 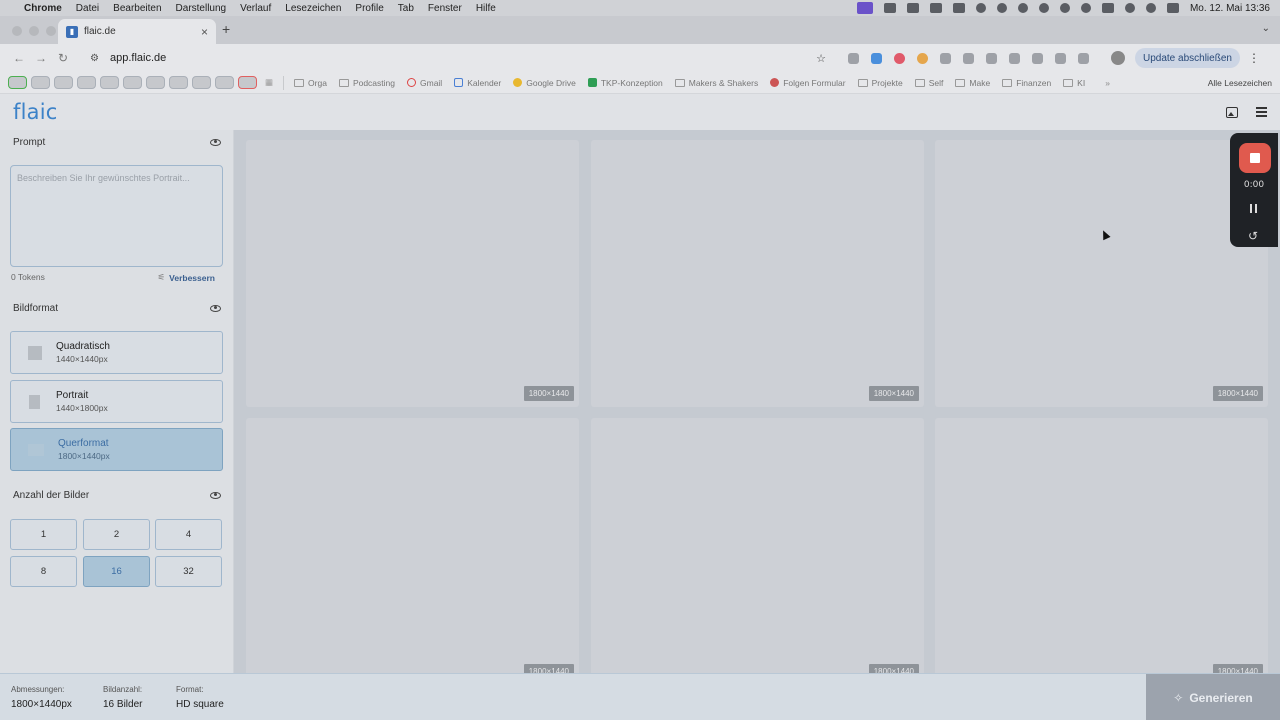 What do you see at coordinates (625, 83) in the screenshot?
I see `bookmark-tkp-konzeption: TKP-Konzeption` at bounding box center [625, 83].